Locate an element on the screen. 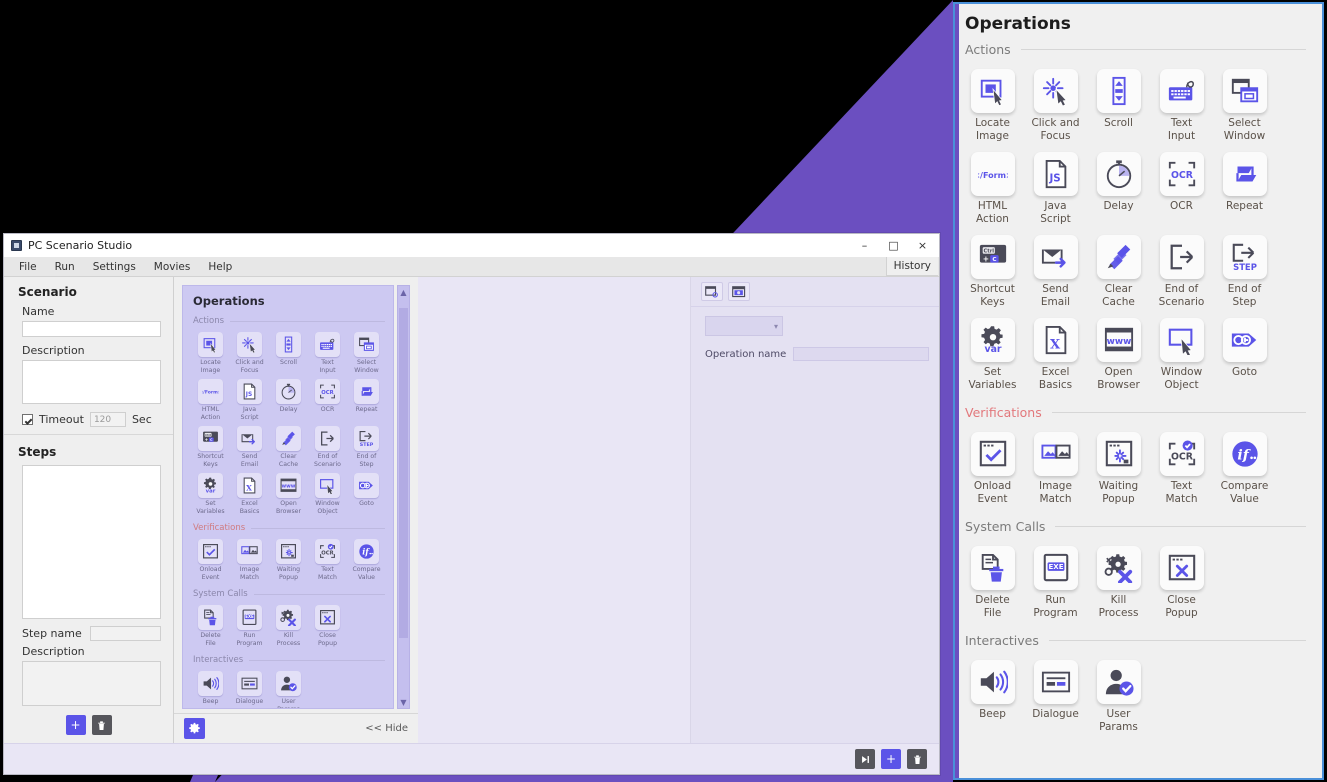 The width and height of the screenshot is (1327, 782). operation-item-inapp: Image Match is located at coordinates (249, 560).